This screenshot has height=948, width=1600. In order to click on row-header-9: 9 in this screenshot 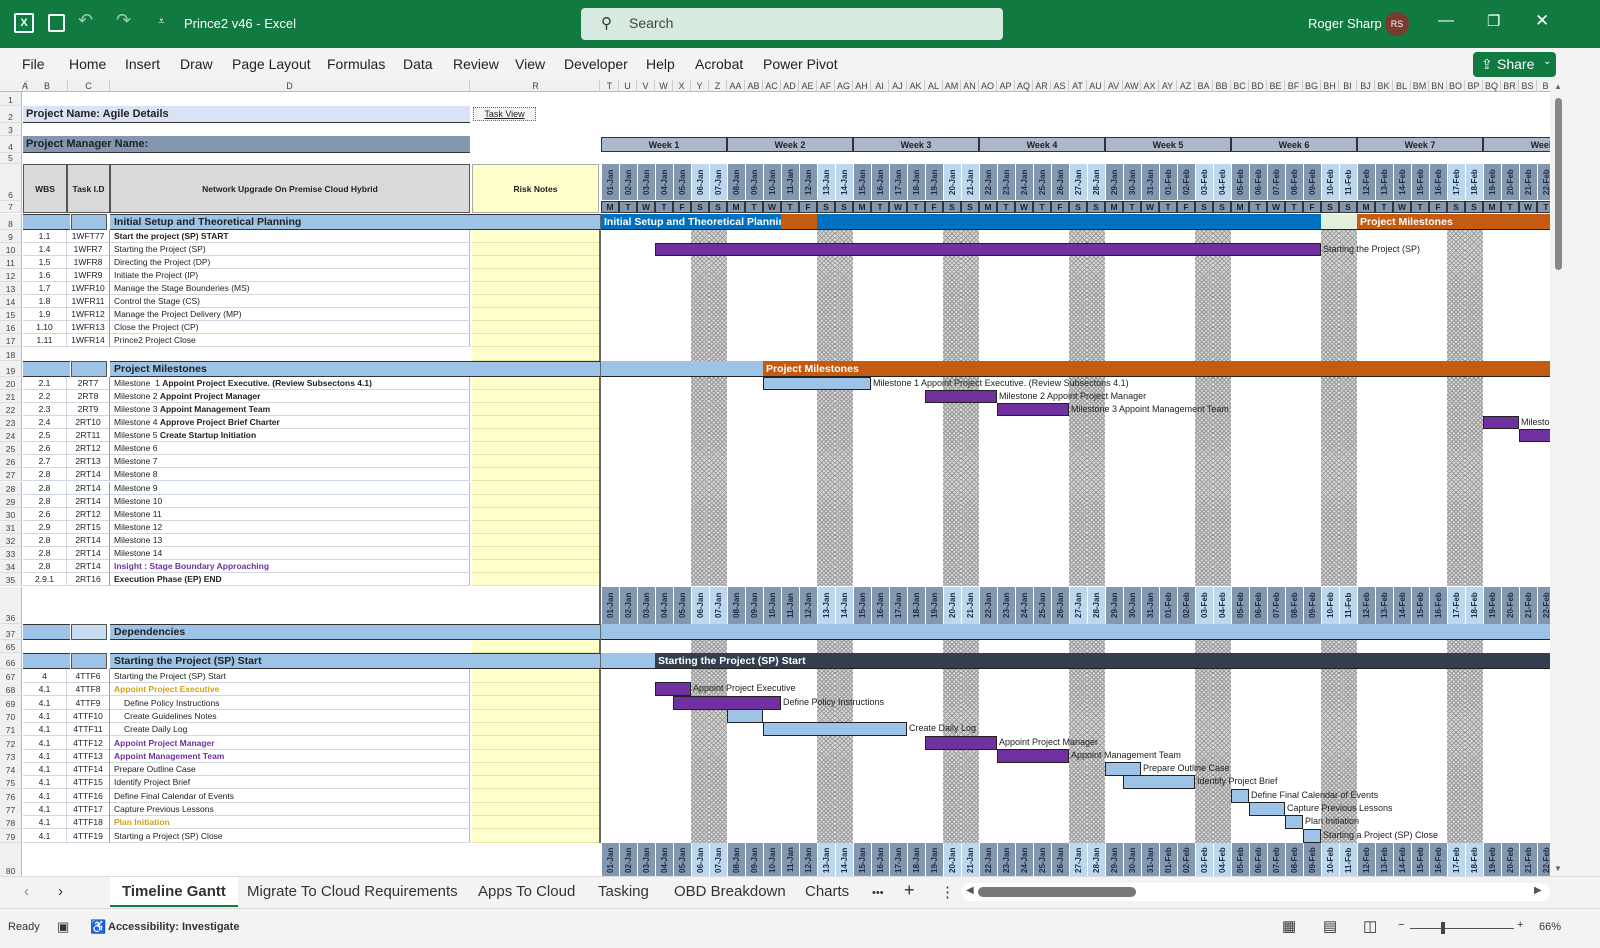, I will do `click(11, 236)`.